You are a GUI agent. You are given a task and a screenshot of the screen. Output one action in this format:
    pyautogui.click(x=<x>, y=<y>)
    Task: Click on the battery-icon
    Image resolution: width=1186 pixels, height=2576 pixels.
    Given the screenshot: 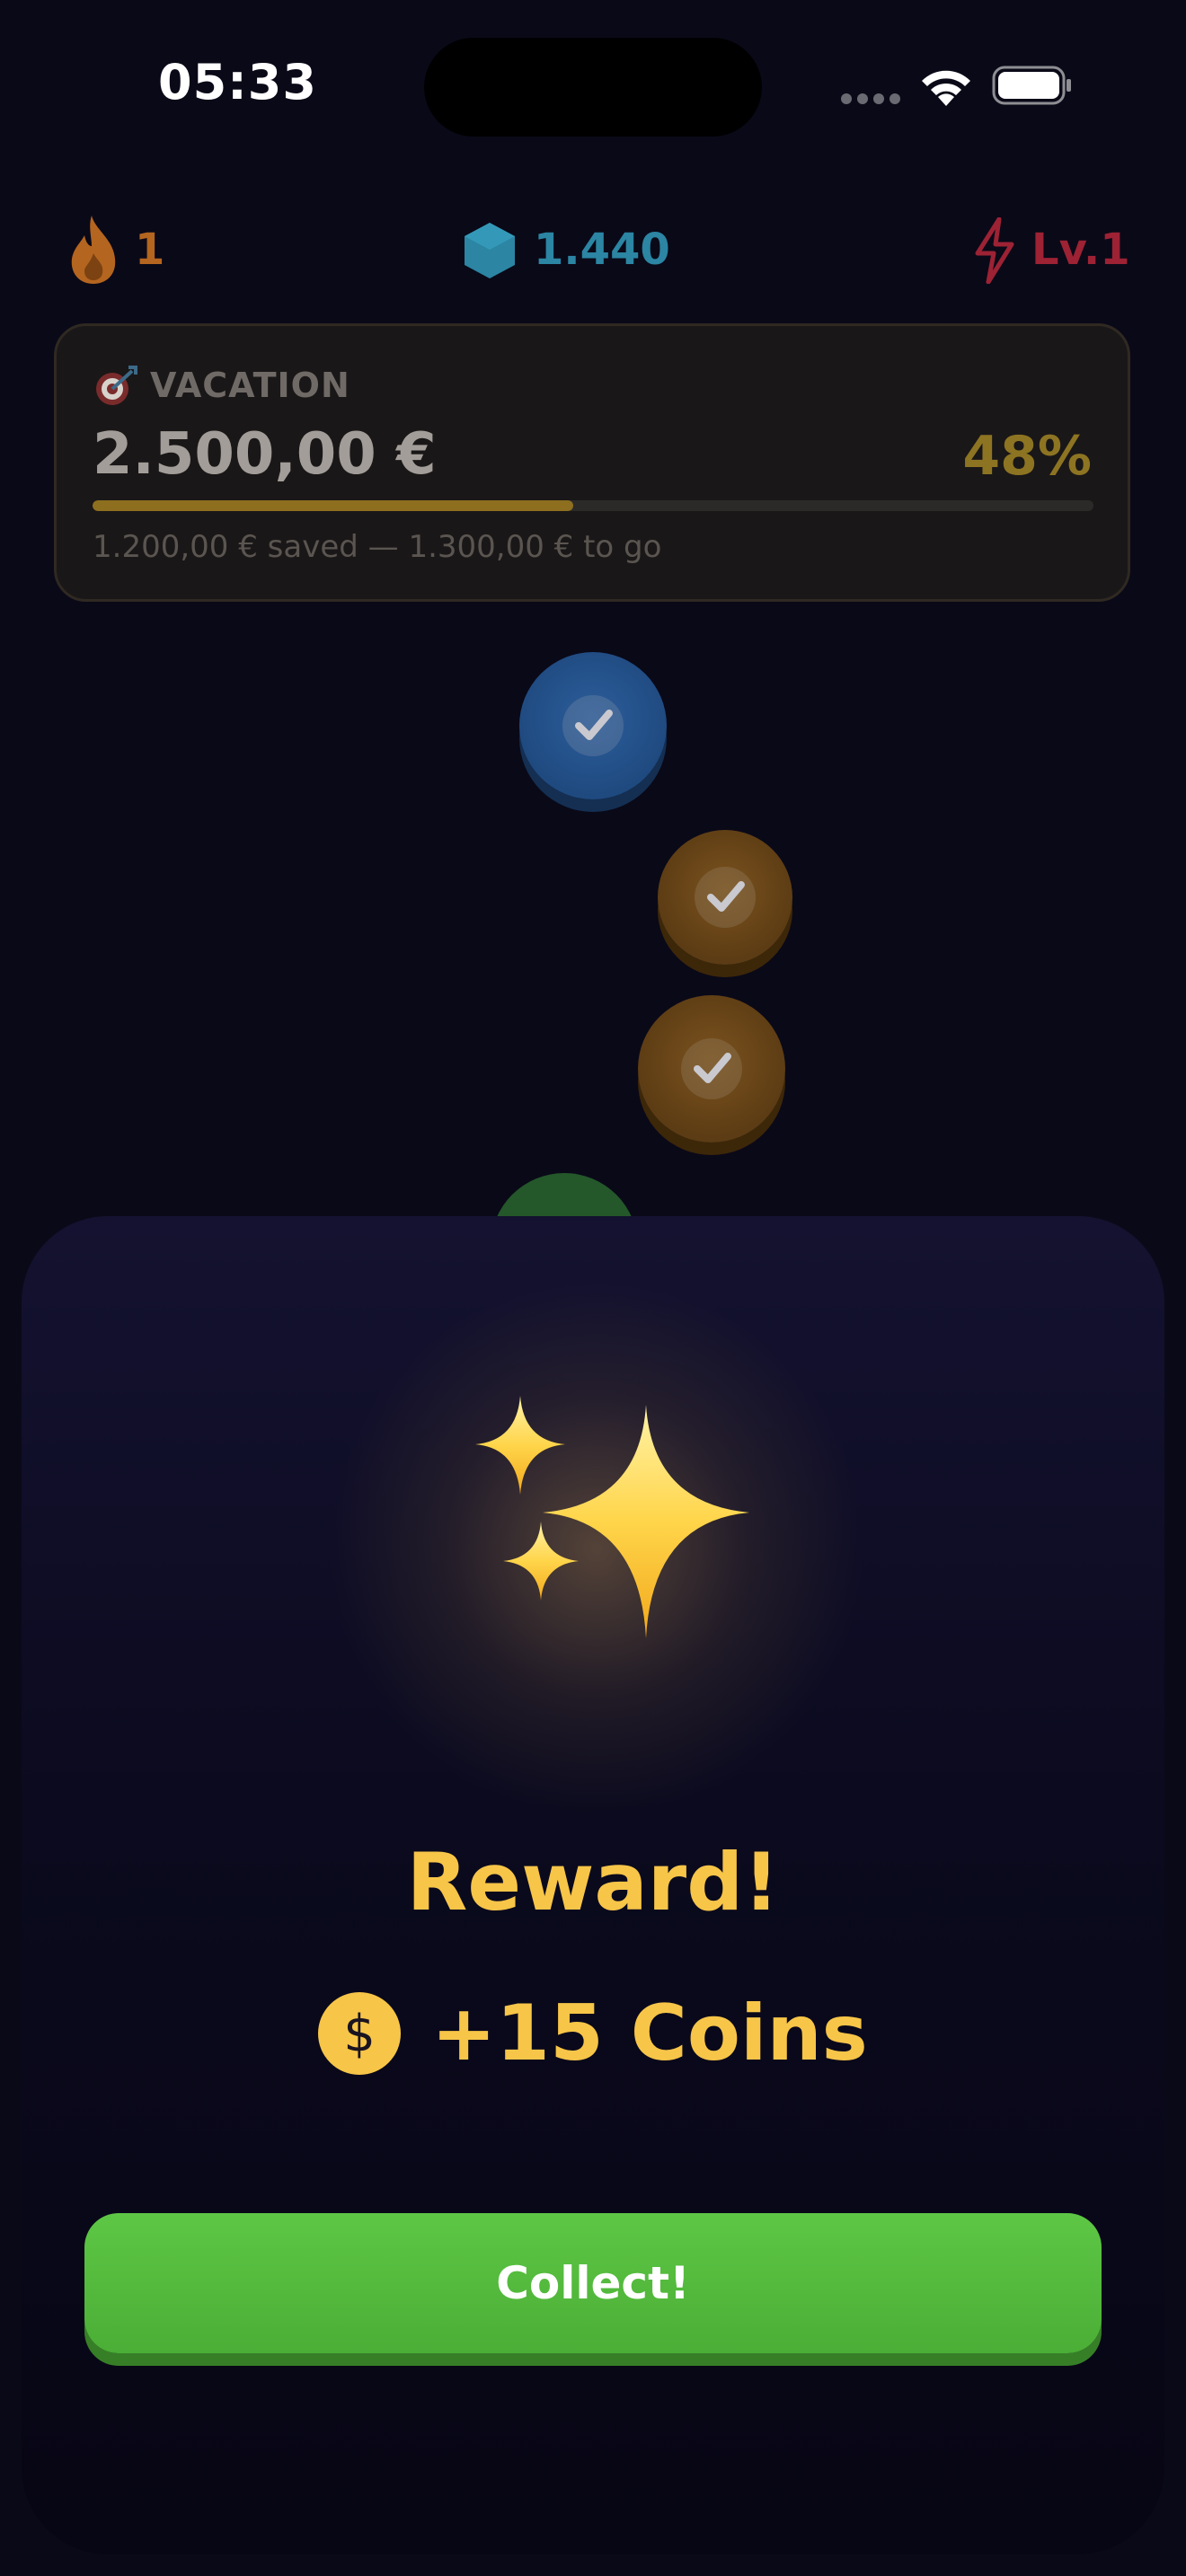 What is the action you would take?
    pyautogui.click(x=1031, y=85)
    